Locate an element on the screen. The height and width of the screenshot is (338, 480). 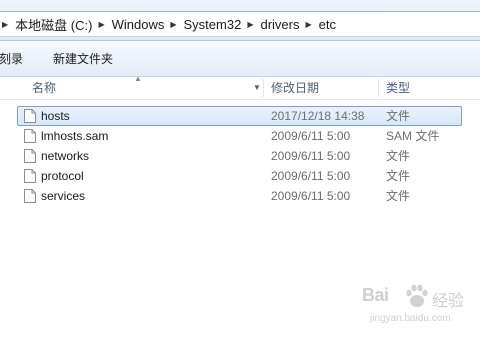
file-name: services is located at coordinates (63, 196).